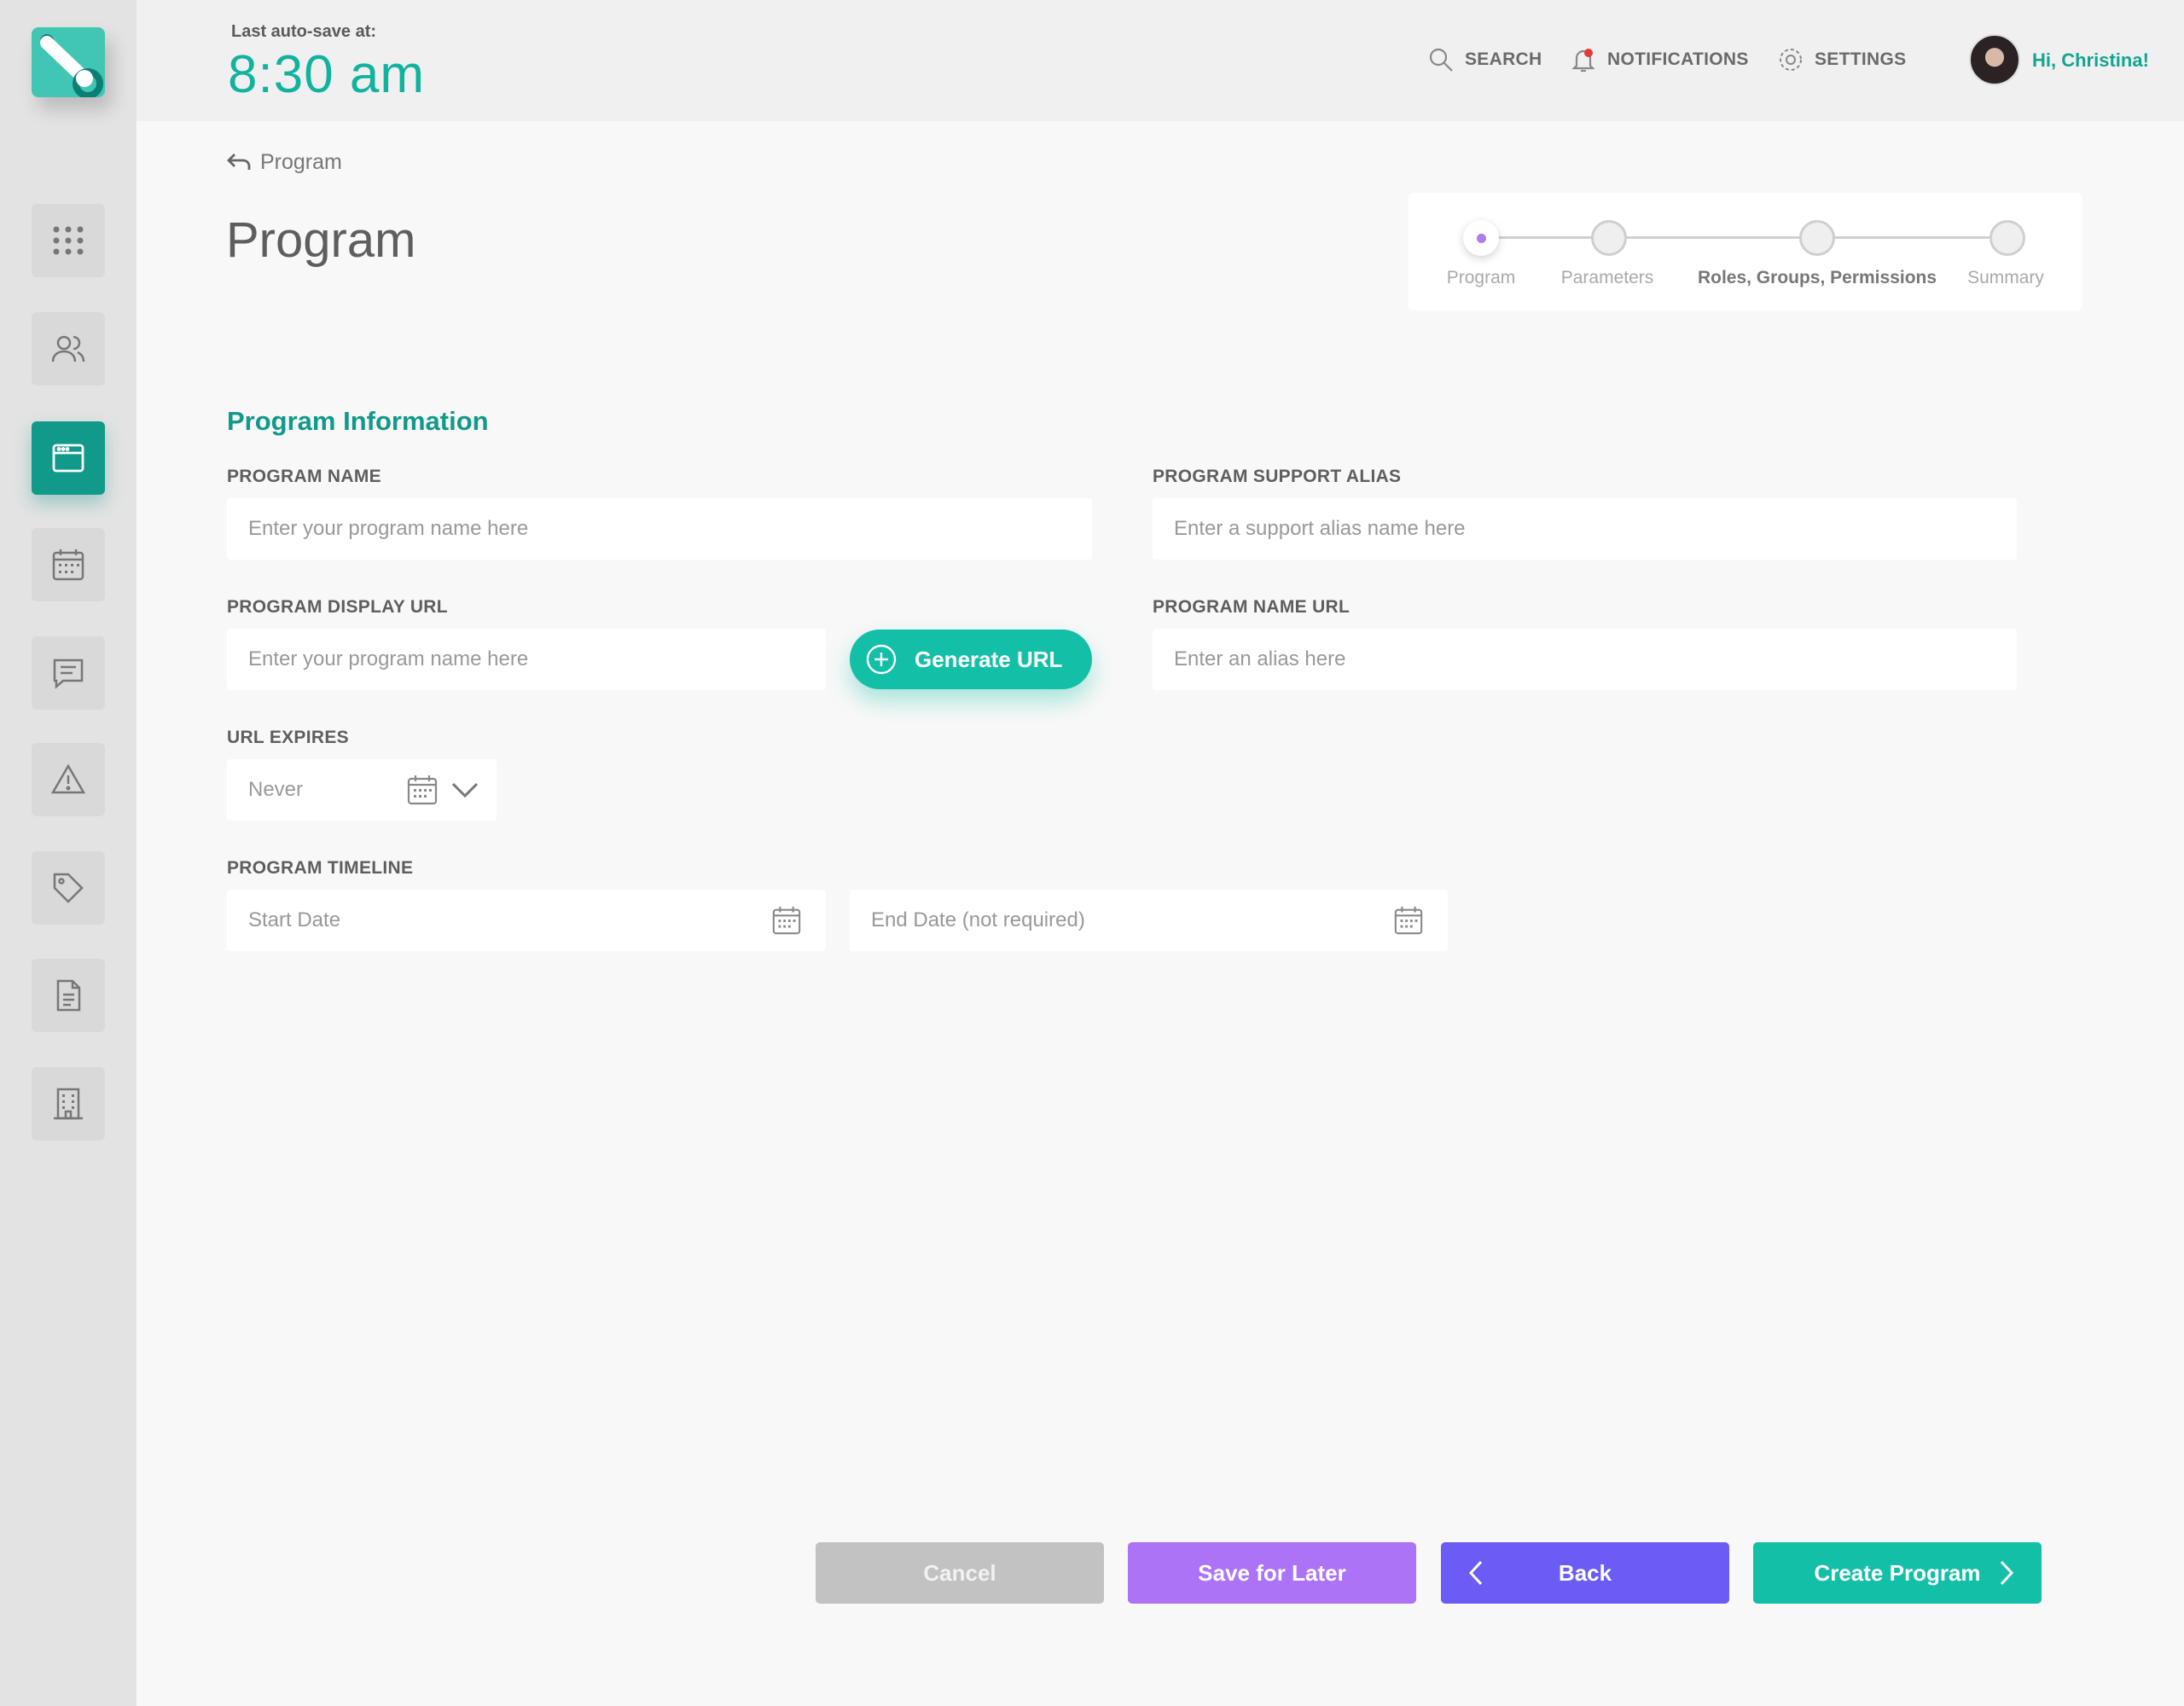 This screenshot has width=2184, height=1706. What do you see at coordinates (1609, 238) in the screenshot?
I see `step-parameters` at bounding box center [1609, 238].